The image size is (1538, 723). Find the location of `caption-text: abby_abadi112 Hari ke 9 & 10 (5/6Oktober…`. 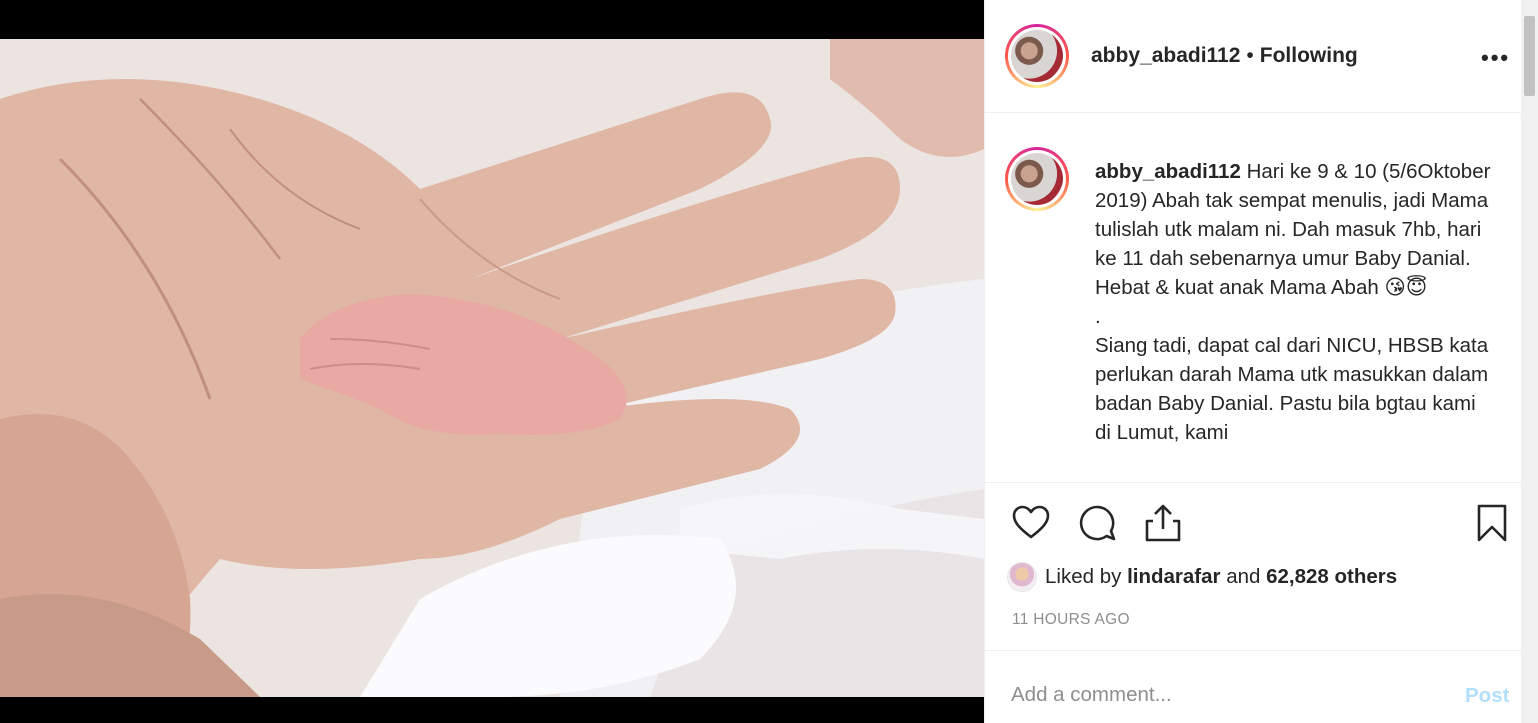

caption-text: abby_abadi112 Hari ke 9 & 10 (5/6Oktober… is located at coordinates (1295, 302).